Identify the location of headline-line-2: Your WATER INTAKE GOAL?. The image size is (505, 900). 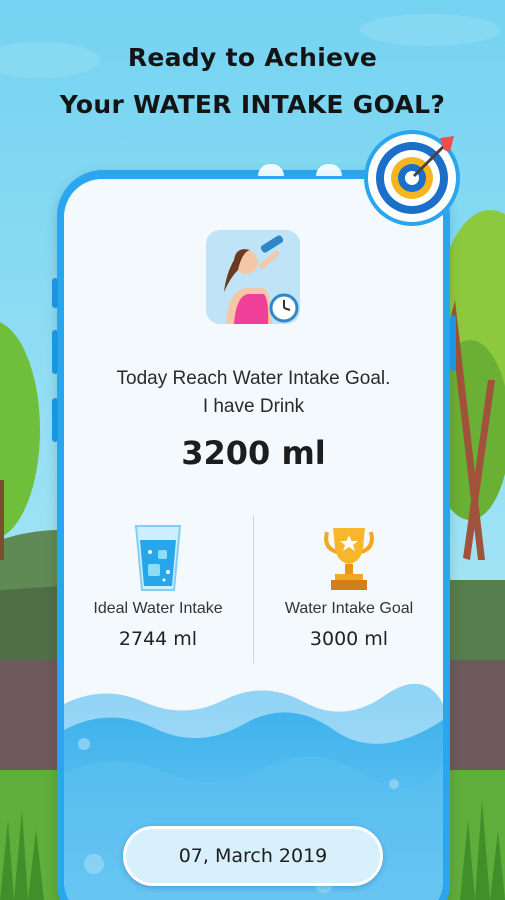
(252, 104).